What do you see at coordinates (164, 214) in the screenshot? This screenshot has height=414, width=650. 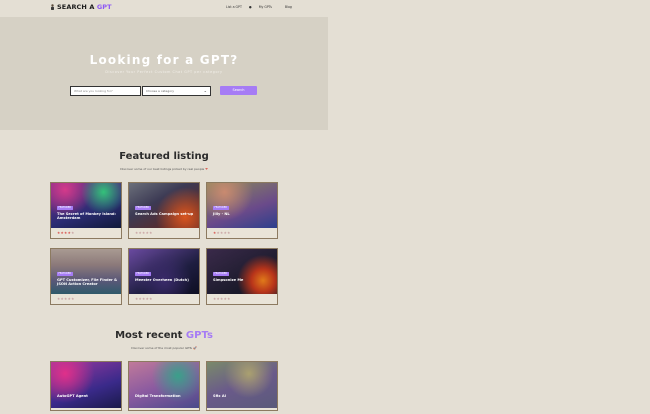 I see `card-title: Search Ads Campaign set-up` at bounding box center [164, 214].